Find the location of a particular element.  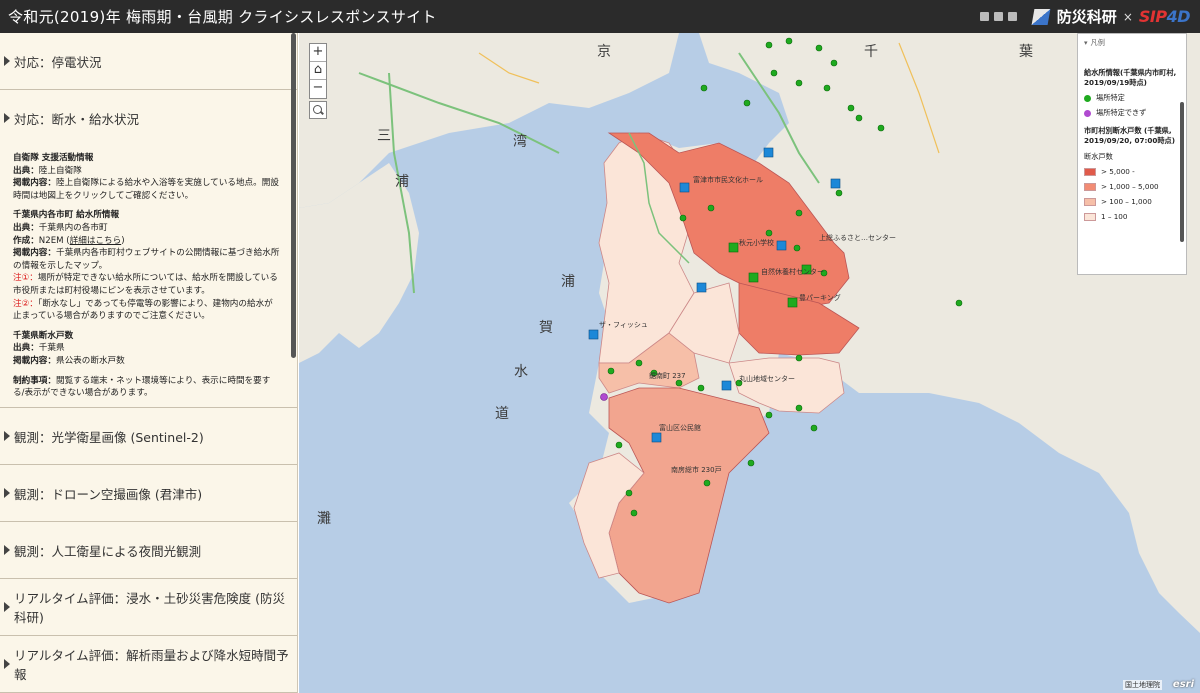

sea-label: 葉 is located at coordinates (1026, 52).